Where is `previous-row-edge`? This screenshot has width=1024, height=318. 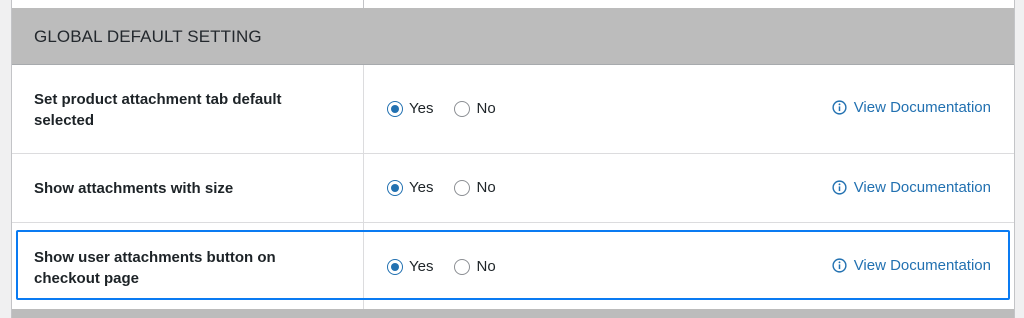 previous-row-edge is located at coordinates (513, 4).